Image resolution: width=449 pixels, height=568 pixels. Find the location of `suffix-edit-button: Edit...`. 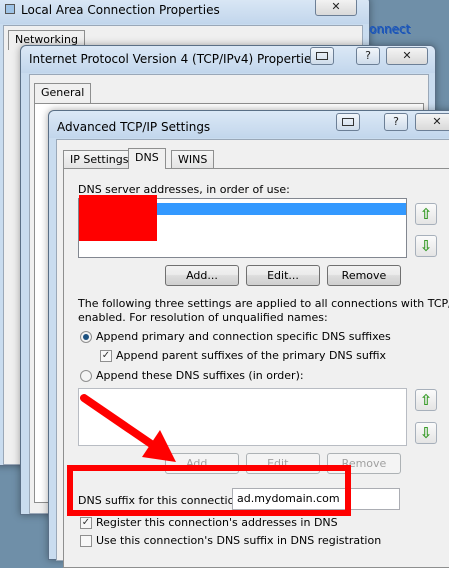

suffix-edit-button: Edit... is located at coordinates (283, 463).